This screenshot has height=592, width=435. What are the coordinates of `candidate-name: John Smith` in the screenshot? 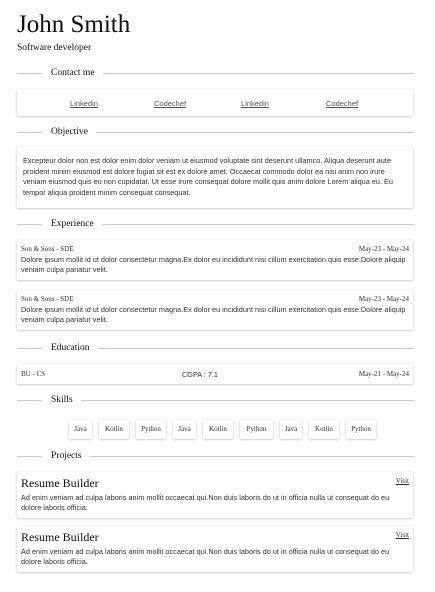 It's located at (74, 24).